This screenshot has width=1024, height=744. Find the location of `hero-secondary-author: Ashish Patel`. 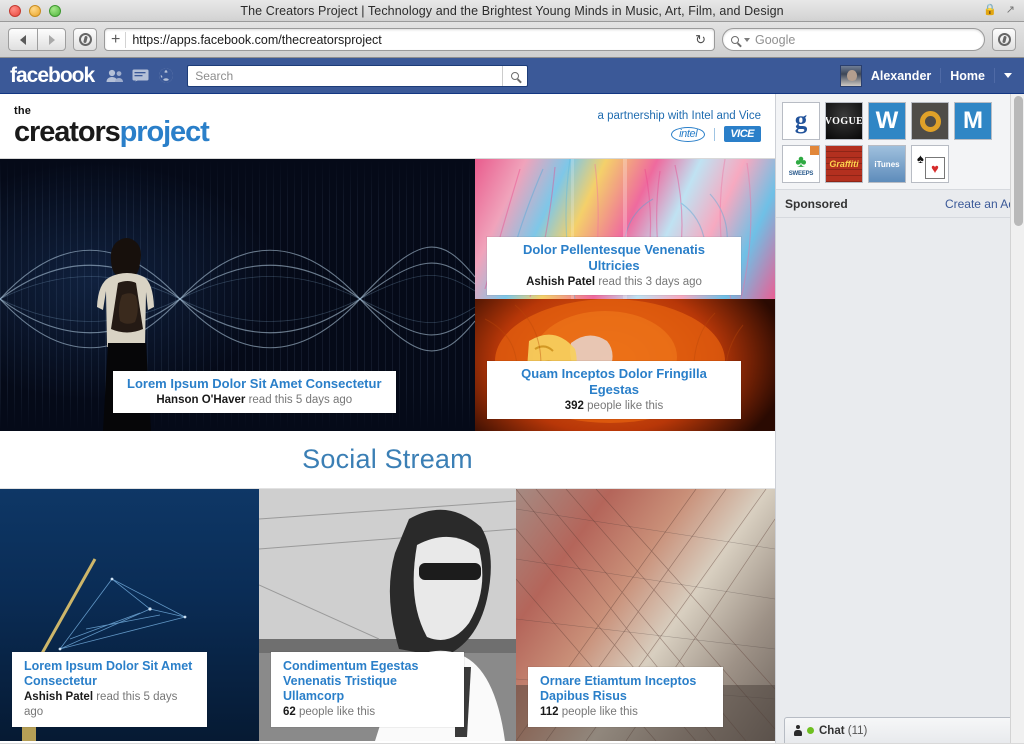

hero-secondary-author: Ashish Patel is located at coordinates (561, 281).